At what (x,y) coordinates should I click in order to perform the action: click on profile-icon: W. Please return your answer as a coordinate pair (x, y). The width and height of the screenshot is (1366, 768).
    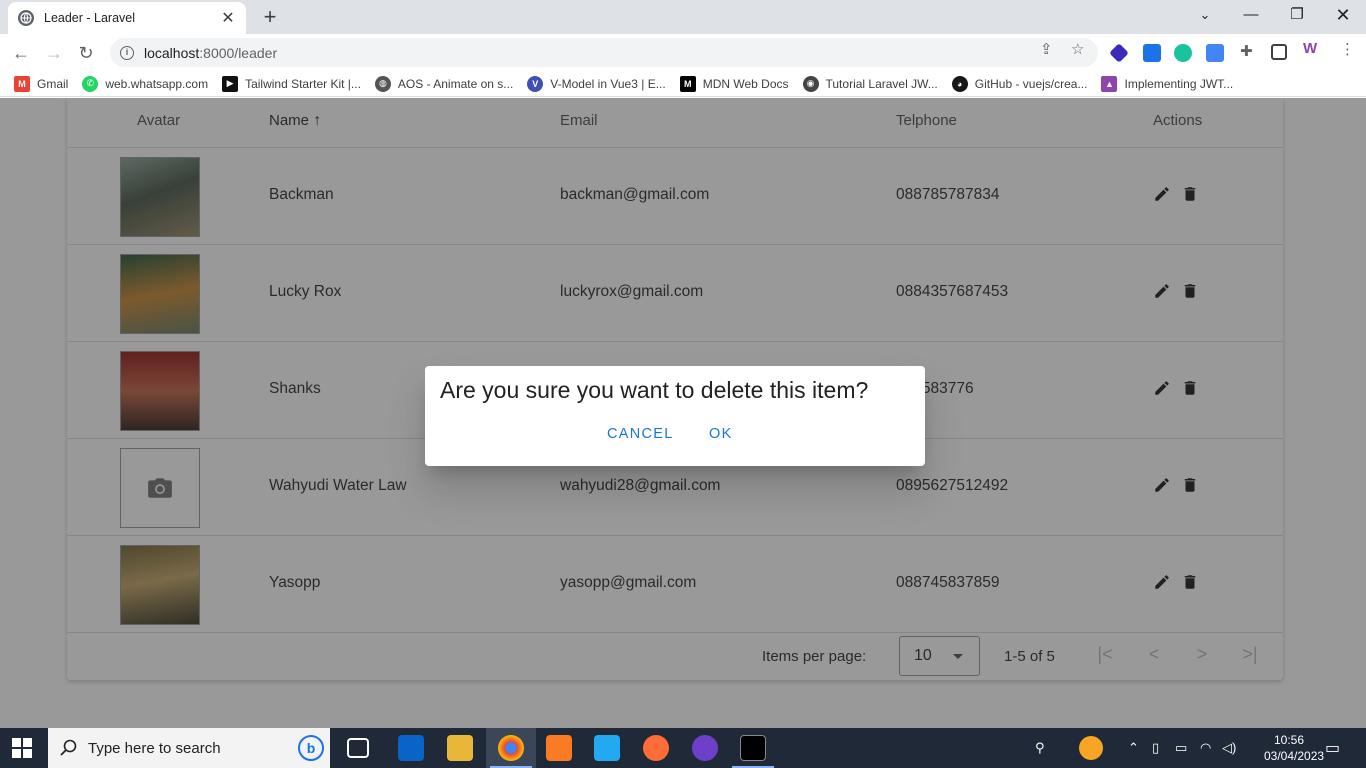
    Looking at the image, I should click on (1310, 48).